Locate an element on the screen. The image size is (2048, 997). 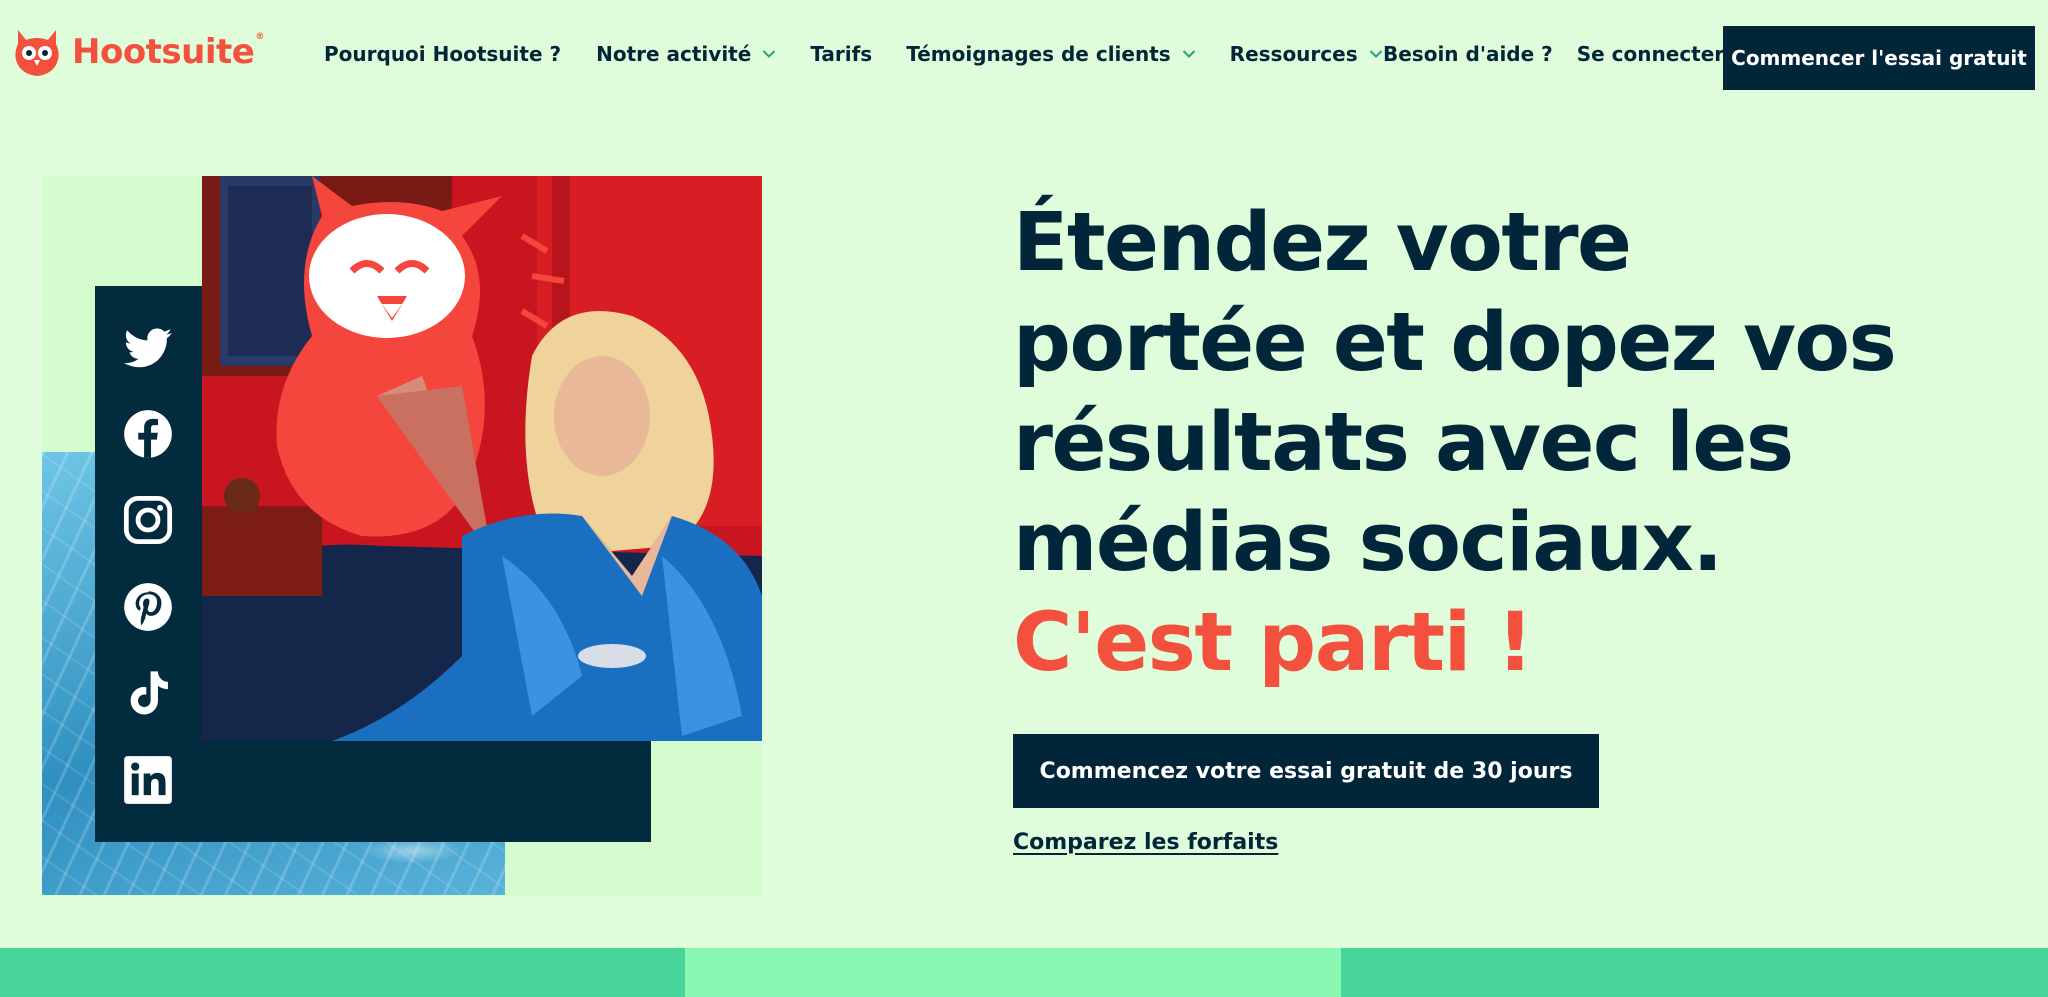
hootsuite-logo: Hootsuite® is located at coordinates (138, 52).